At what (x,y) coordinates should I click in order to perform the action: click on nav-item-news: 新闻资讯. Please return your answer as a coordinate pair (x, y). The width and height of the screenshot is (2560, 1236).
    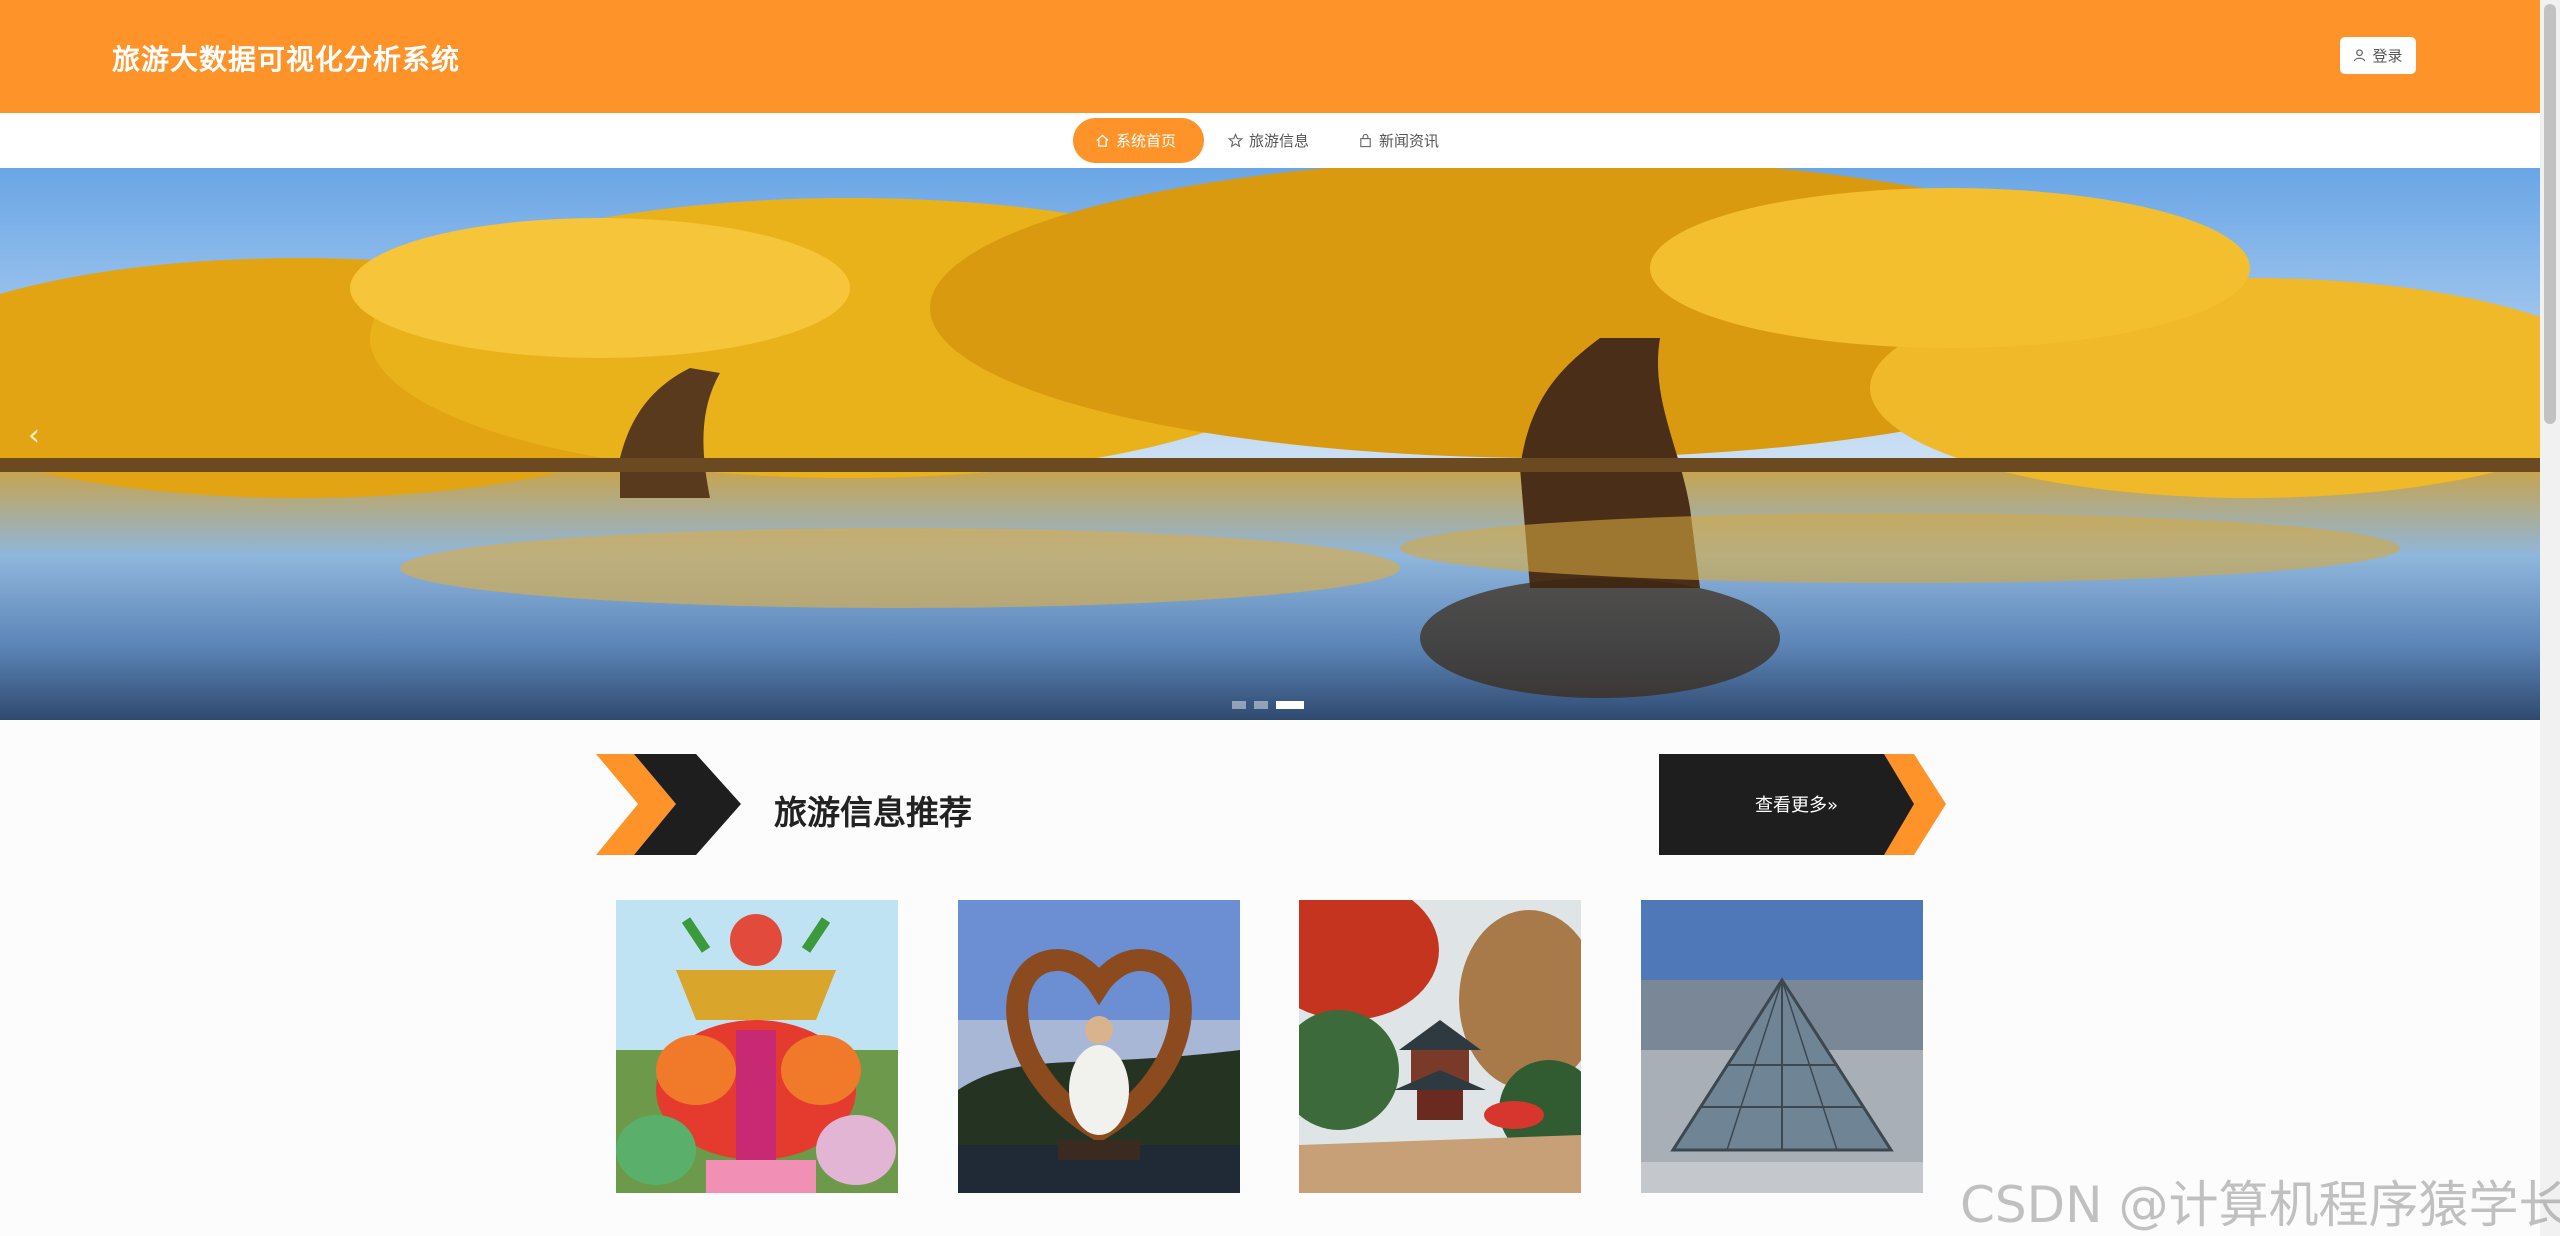
    Looking at the image, I should click on (1398, 140).